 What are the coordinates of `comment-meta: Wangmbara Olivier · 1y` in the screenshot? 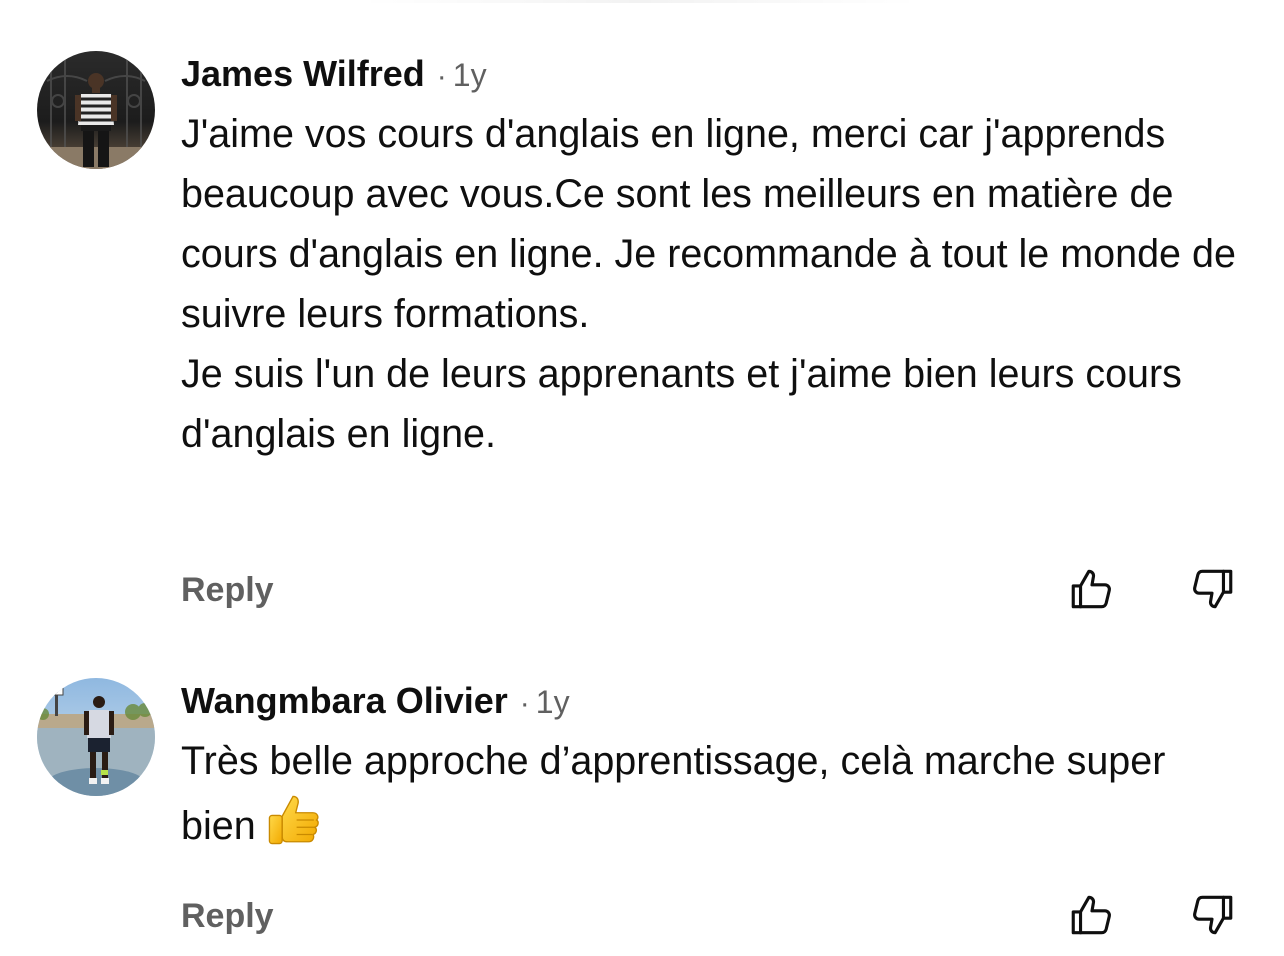 It's located at (375, 705).